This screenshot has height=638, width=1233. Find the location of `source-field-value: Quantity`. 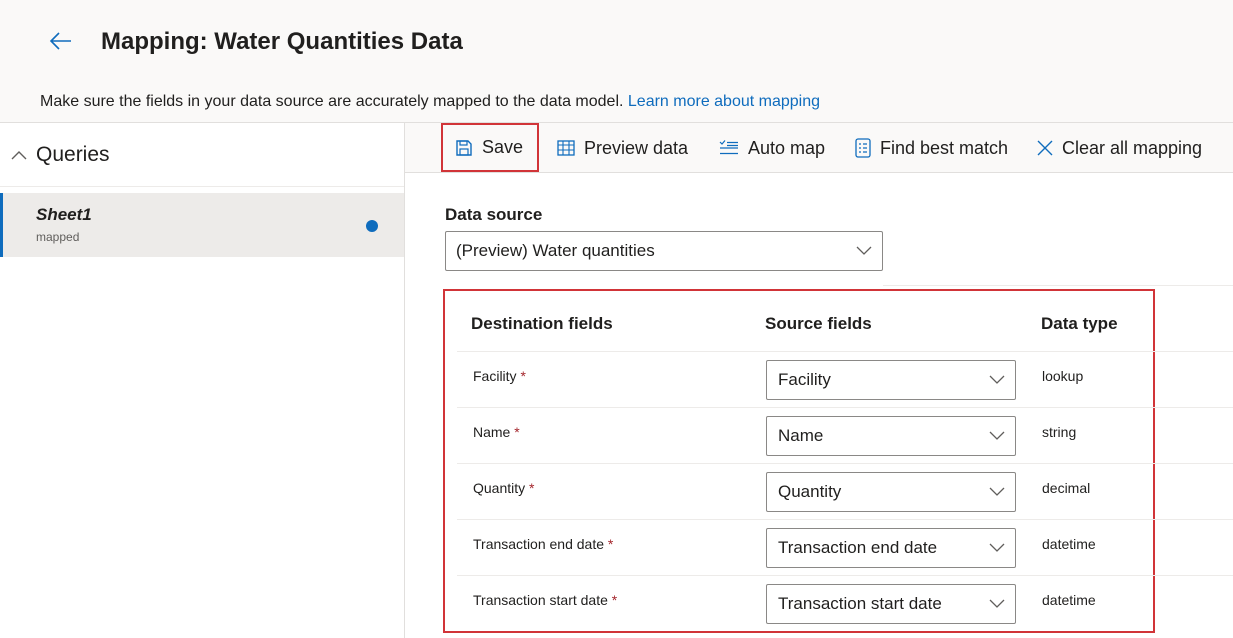

source-field-value: Quantity is located at coordinates (810, 491).